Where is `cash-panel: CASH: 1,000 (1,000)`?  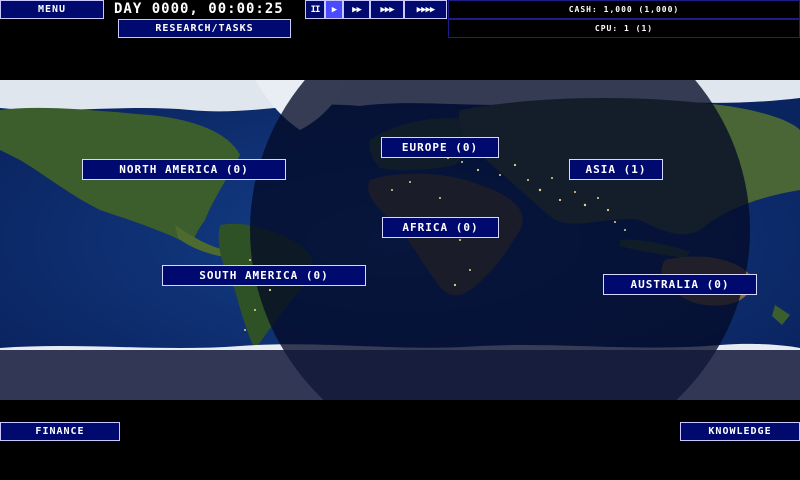 cash-panel: CASH: 1,000 (1,000) is located at coordinates (624, 9).